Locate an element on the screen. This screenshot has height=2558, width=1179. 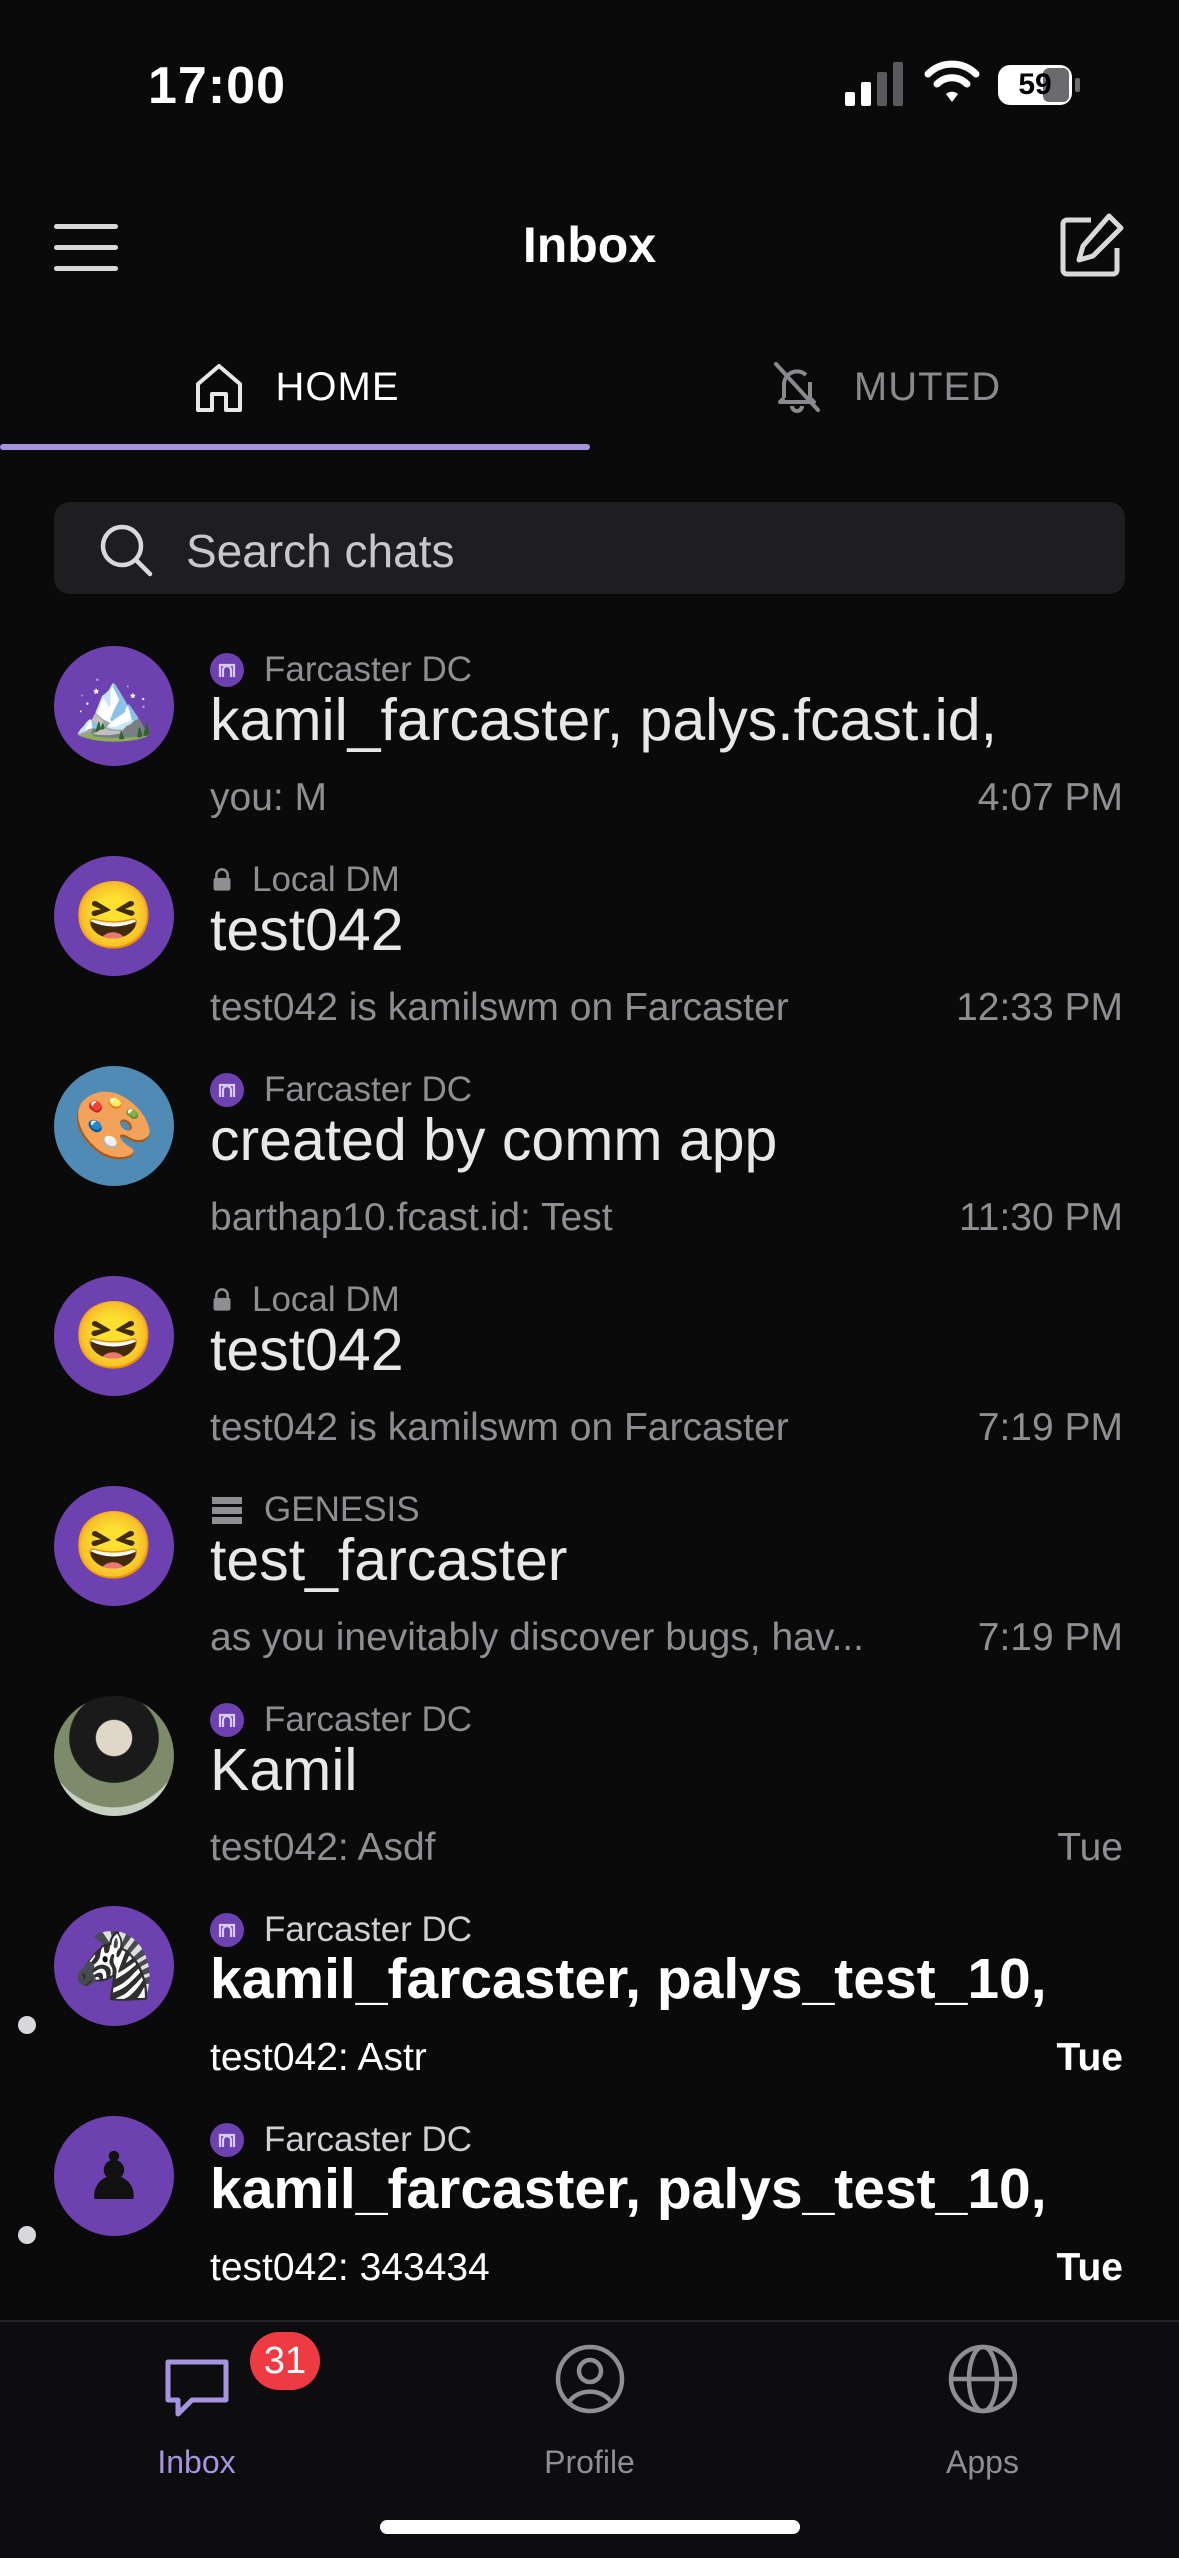
home-icon is located at coordinates (218, 388).